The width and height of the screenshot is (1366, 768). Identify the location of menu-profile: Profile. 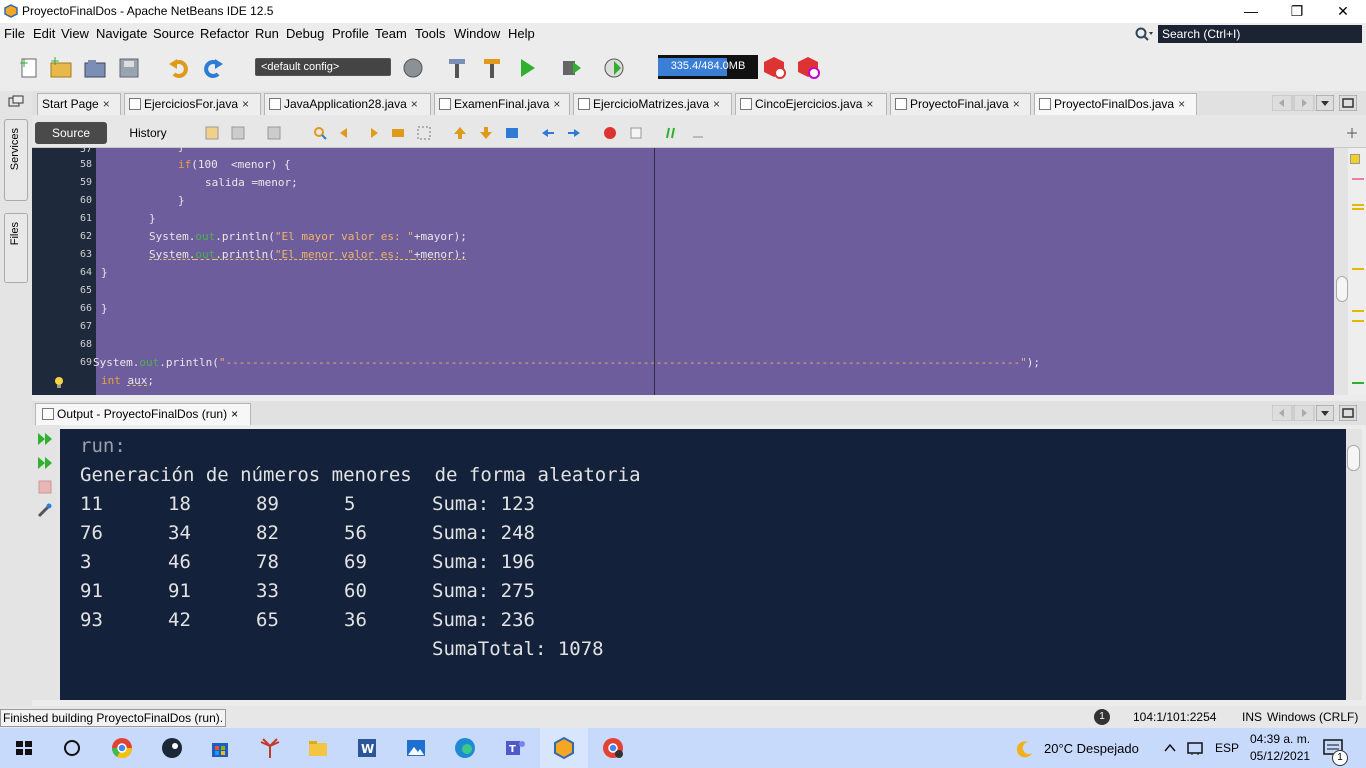
(350, 33).